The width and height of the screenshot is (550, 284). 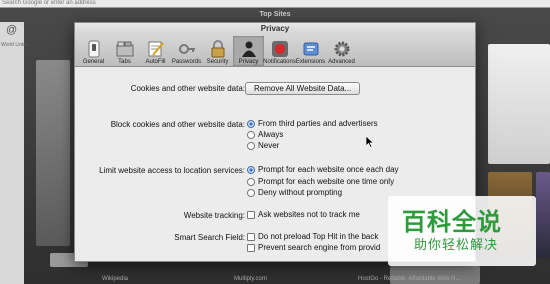 I want to click on tab-label: Privacy, so click(x=248, y=62).